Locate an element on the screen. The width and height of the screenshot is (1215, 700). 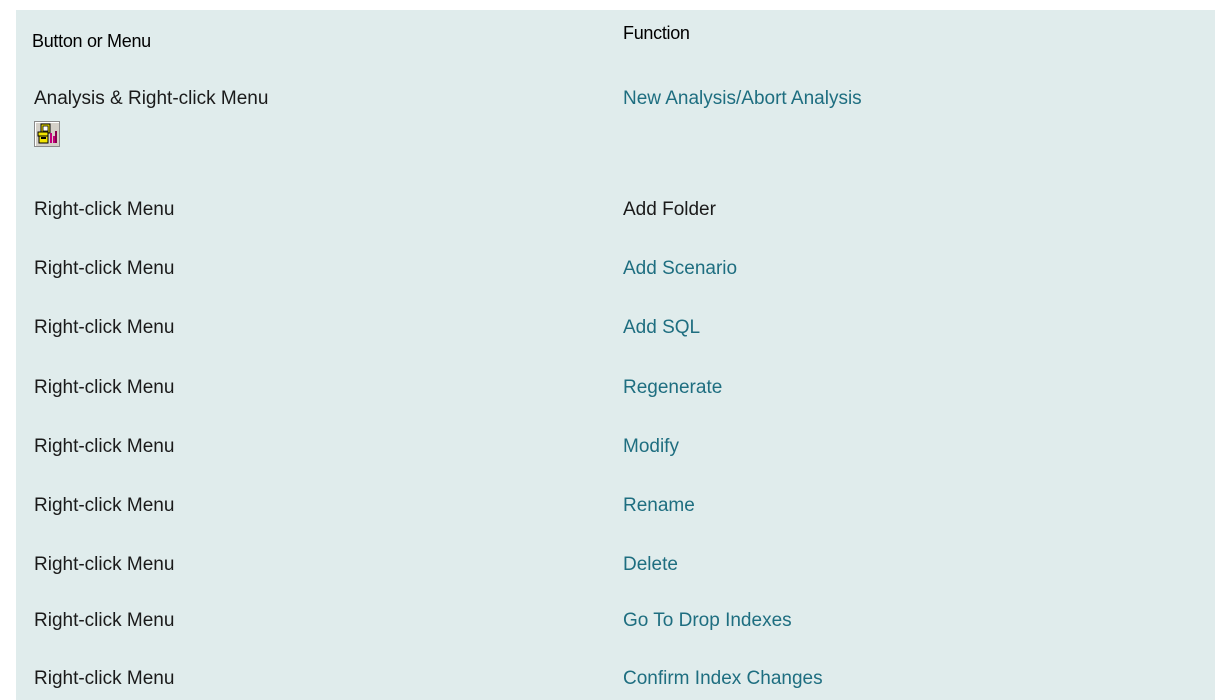
function-link: Regenerate is located at coordinates (672, 388).